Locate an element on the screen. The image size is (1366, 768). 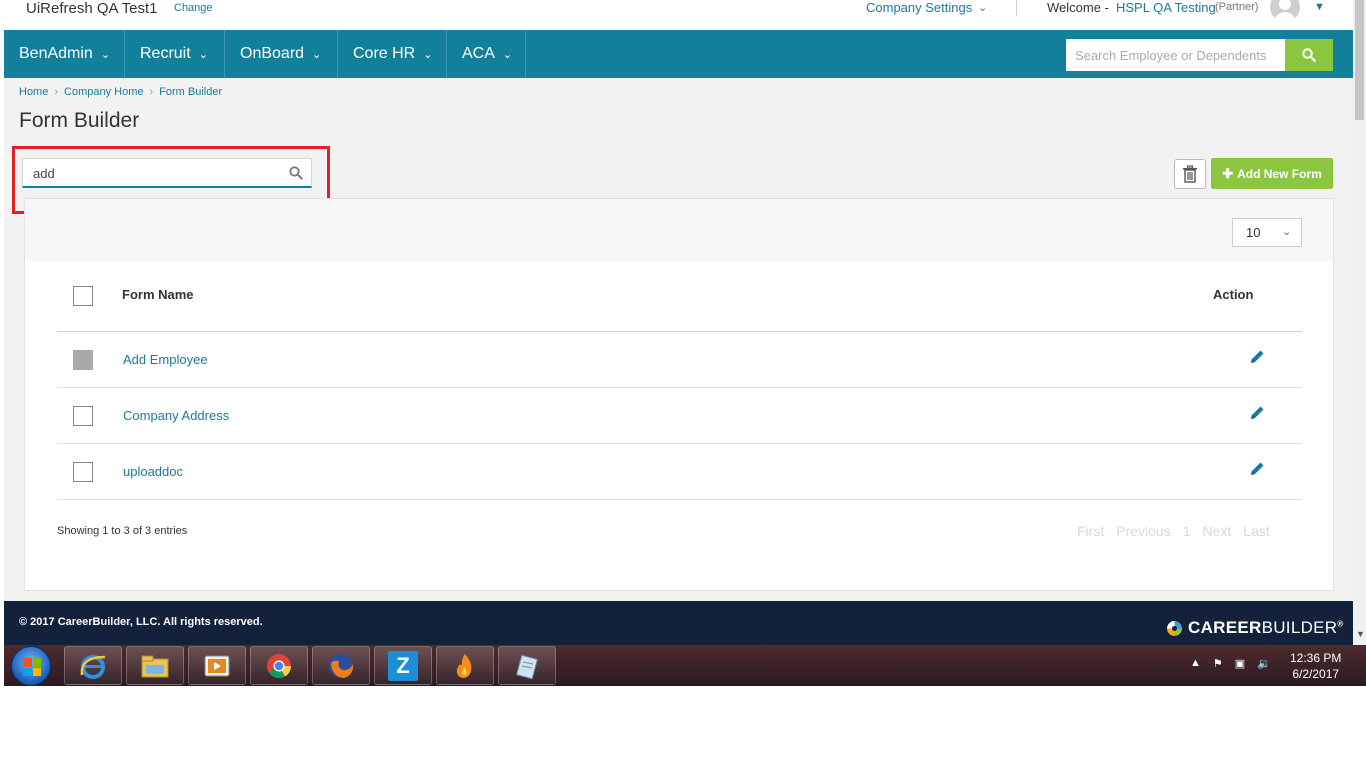
entries-info: Showing 1 to 3 of 3 entries is located at coordinates (122, 531).